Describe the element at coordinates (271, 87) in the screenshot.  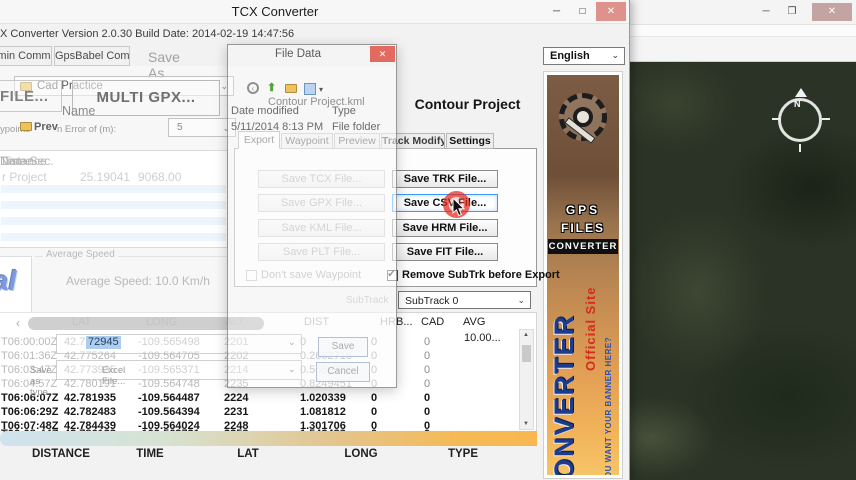
I see `nav-up-folder-icon: ⬆` at that location.